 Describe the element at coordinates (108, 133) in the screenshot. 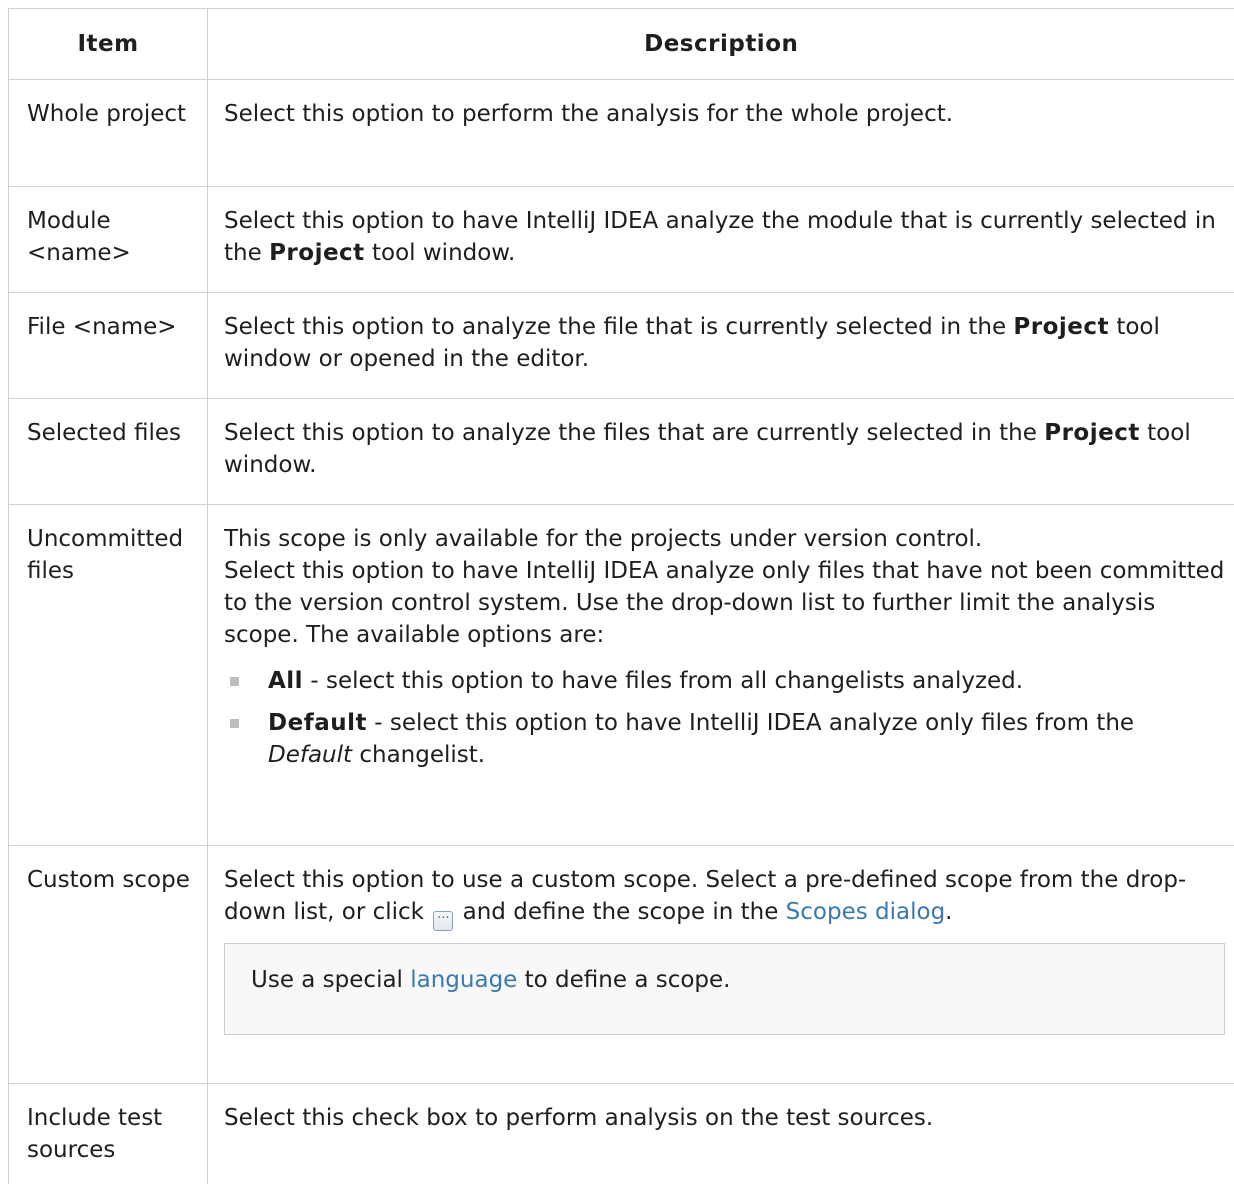

I see `row-item: Whole project` at that location.